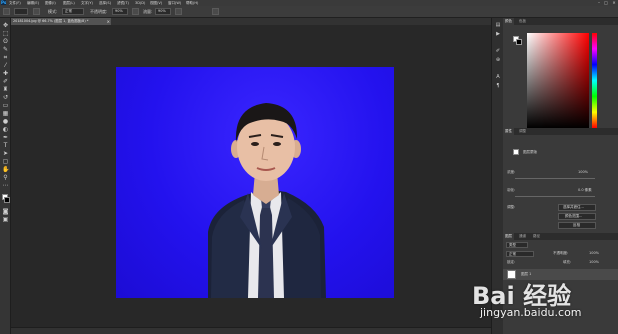  What do you see at coordinates (498, 86) in the screenshot?
I see `paragraph-icon: ¶` at bounding box center [498, 86].